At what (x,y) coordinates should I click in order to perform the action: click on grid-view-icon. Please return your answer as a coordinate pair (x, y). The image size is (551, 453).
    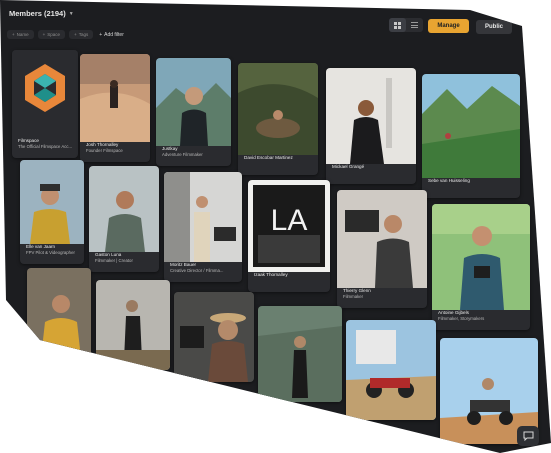
    Looking at the image, I should click on (397, 25).